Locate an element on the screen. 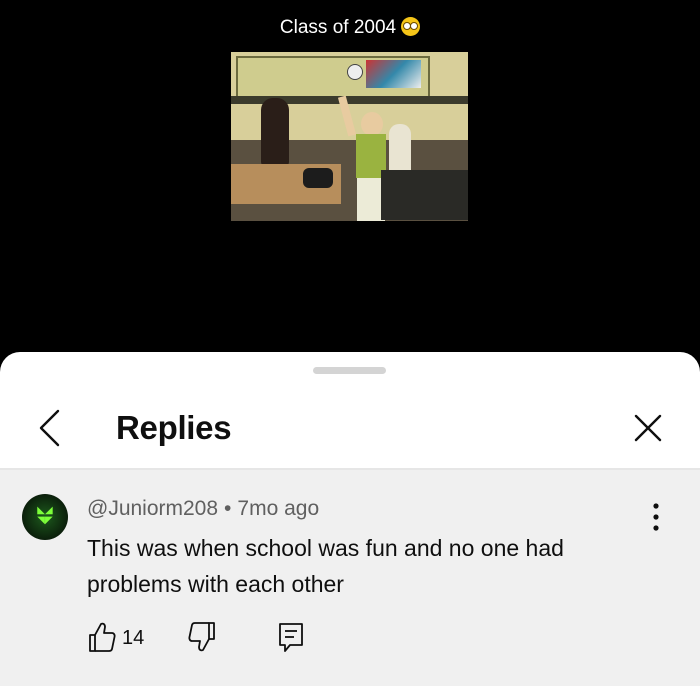 The height and width of the screenshot is (686, 700). avatar-logo-icon: ◣◢ ◥◤ is located at coordinates (45, 515).